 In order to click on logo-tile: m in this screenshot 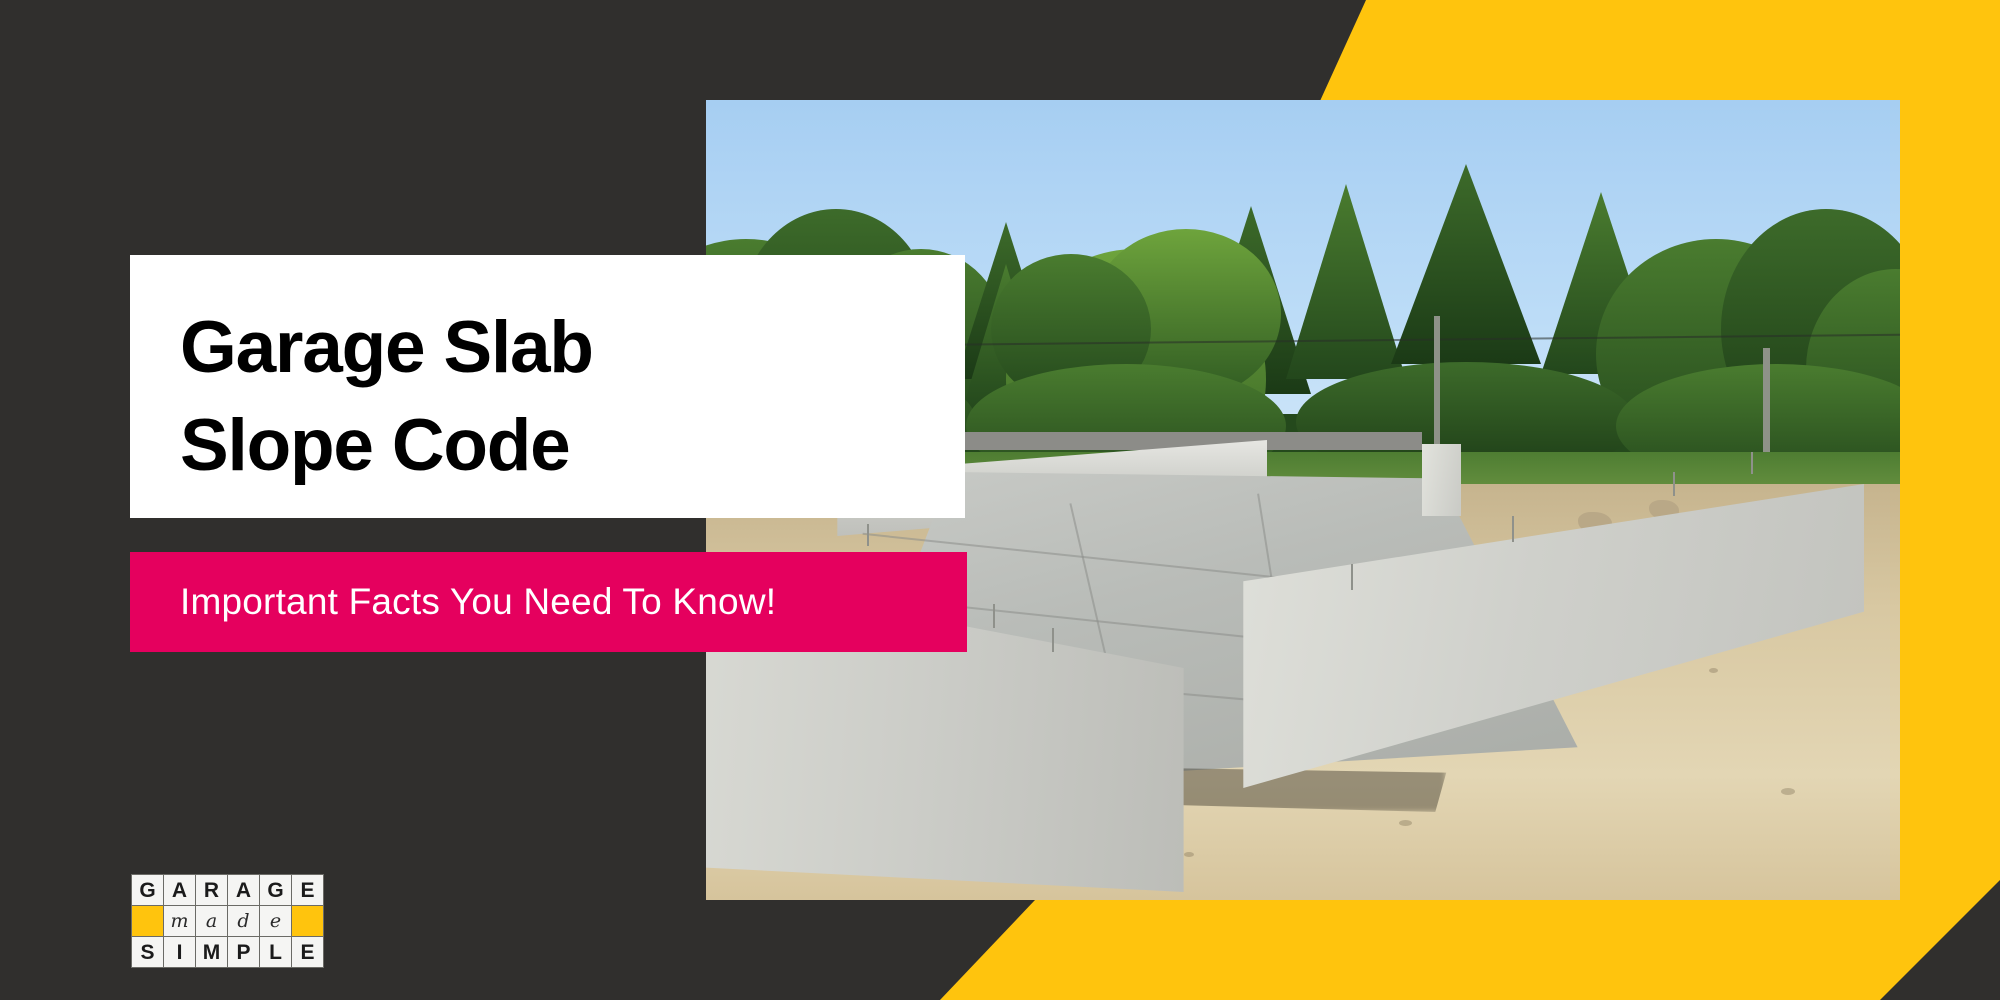, I will do `click(179, 921)`.